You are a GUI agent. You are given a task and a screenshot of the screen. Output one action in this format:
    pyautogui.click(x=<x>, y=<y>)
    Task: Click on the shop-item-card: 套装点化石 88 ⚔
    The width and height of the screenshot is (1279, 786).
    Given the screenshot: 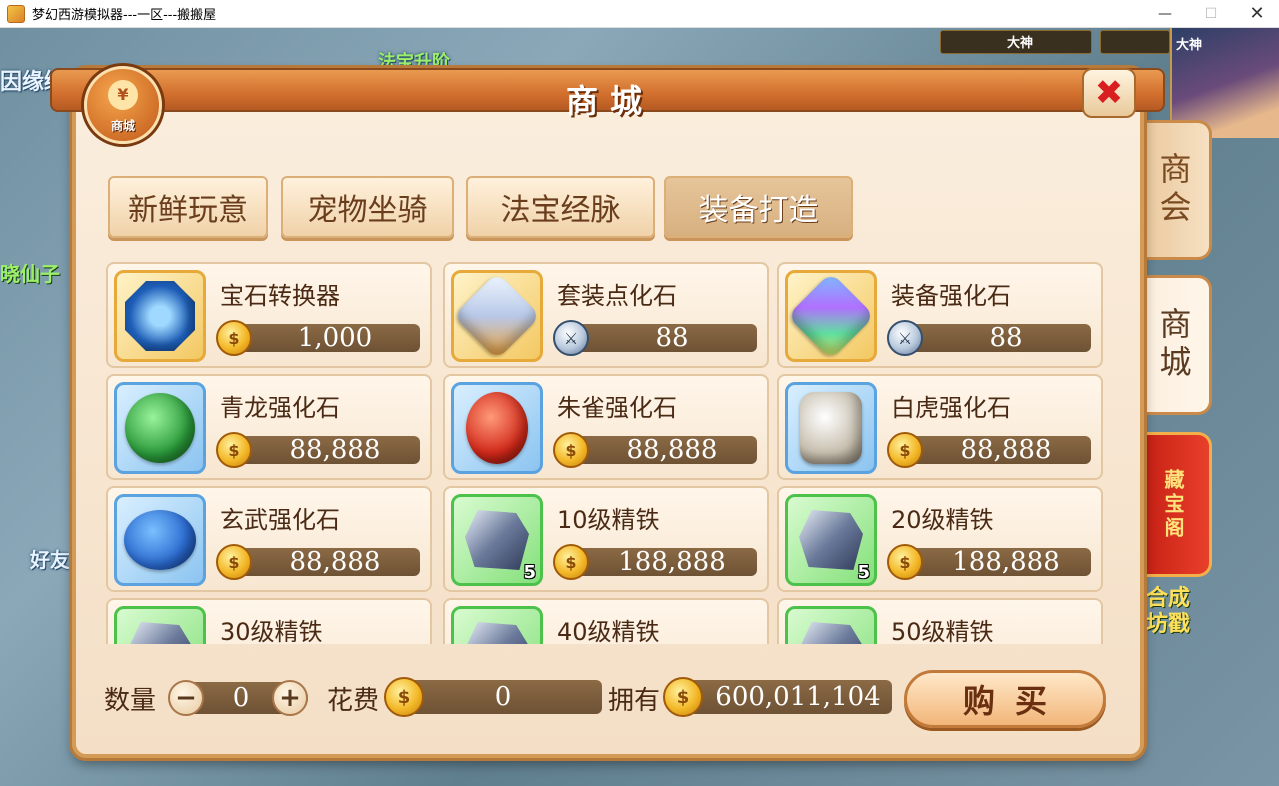 What is the action you would take?
    pyautogui.click(x=606, y=315)
    